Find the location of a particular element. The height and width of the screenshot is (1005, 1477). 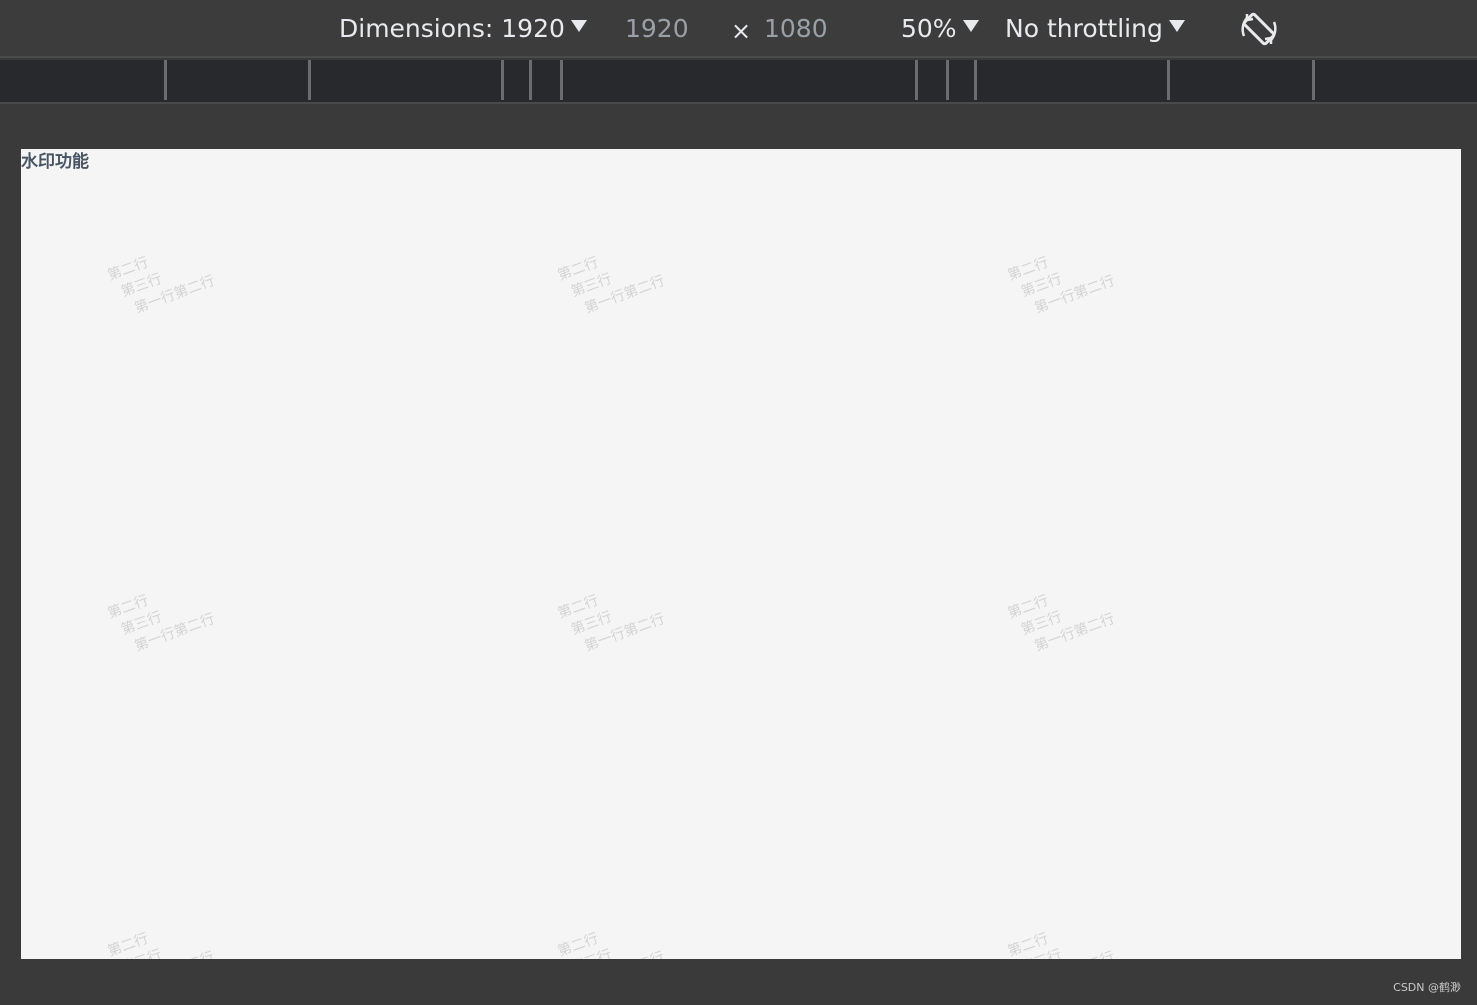

rotate-icon is located at coordinates (1259, 29).